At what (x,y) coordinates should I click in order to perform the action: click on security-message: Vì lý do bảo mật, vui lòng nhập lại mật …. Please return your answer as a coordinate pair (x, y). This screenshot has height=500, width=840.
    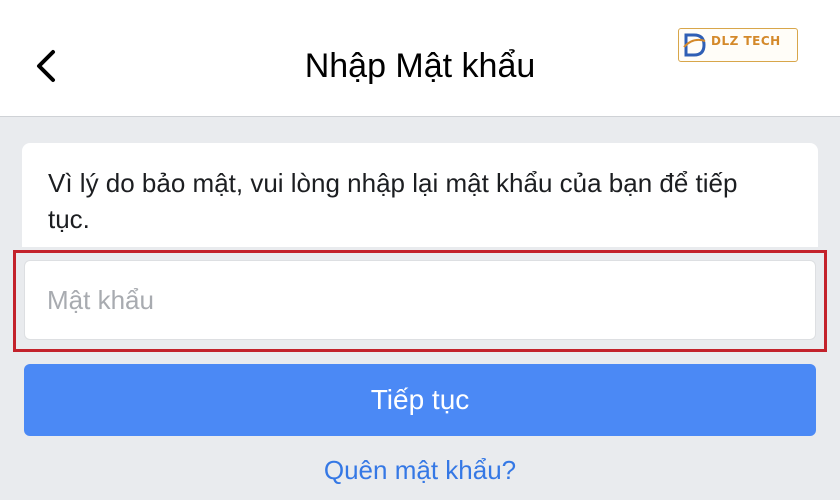
    Looking at the image, I should click on (393, 201).